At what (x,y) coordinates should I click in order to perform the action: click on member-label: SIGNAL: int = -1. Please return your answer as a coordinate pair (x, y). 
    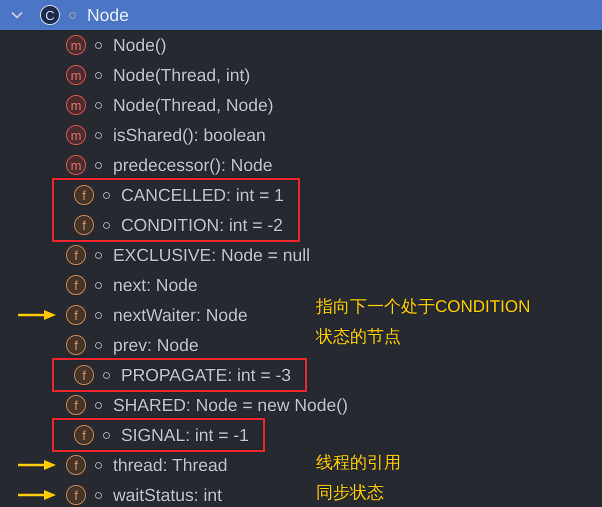
    Looking at the image, I should click on (185, 435).